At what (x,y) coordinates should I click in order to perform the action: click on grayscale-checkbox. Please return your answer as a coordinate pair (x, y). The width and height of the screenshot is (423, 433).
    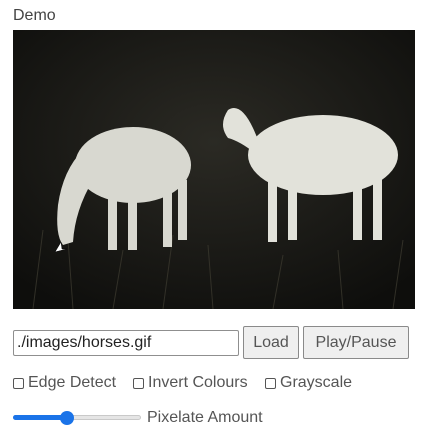
    Looking at the image, I should click on (270, 383).